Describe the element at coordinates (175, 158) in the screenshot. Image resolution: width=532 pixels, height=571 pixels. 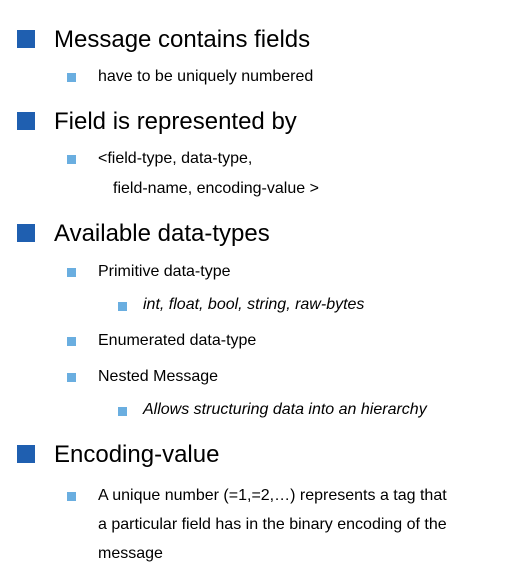
I see `sub-bullet-text: <field-type, data-type,` at that location.